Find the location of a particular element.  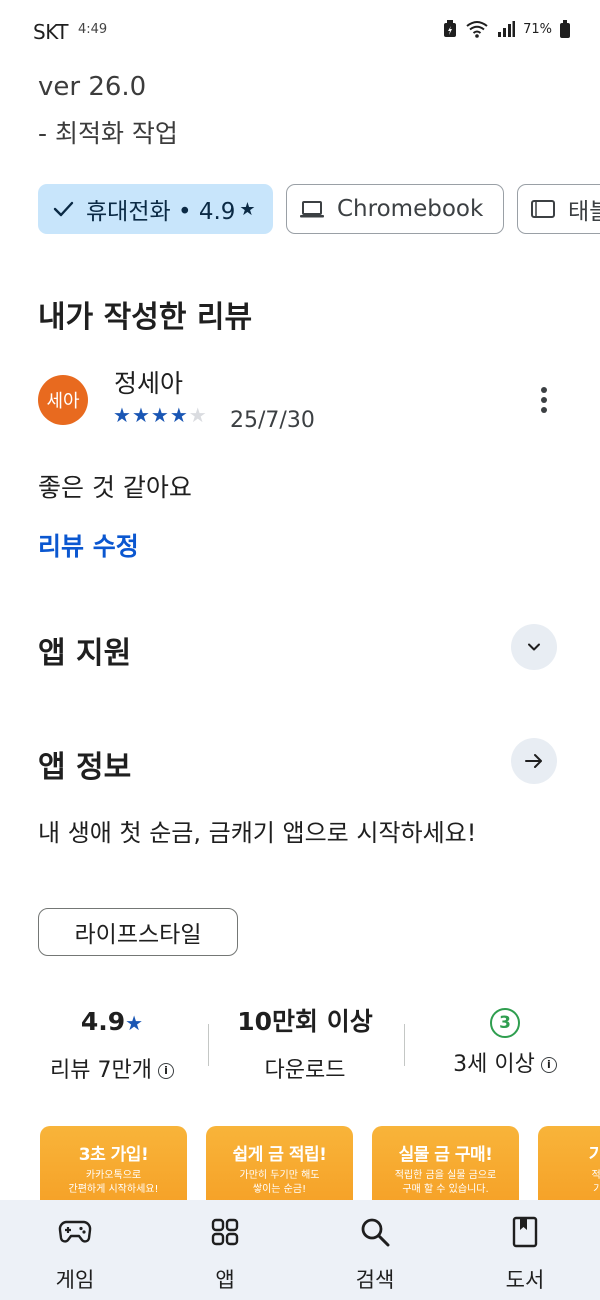

search-icon is located at coordinates (375, 1232).